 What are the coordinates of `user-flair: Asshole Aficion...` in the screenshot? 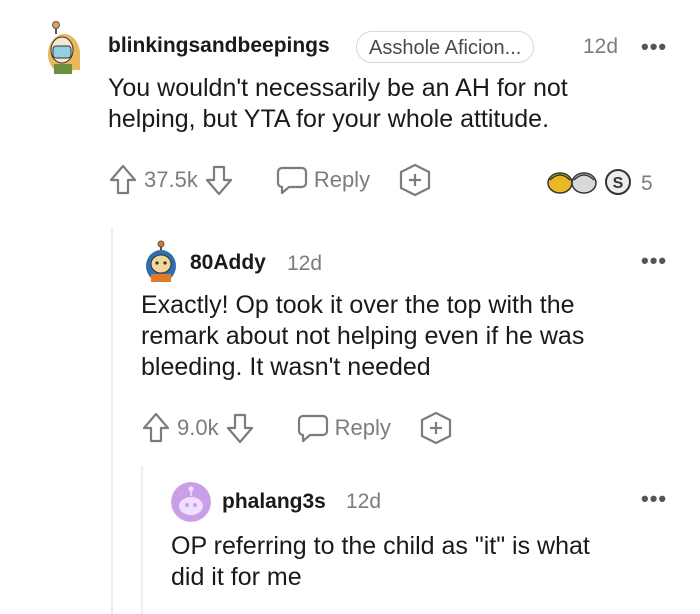 It's located at (445, 47).